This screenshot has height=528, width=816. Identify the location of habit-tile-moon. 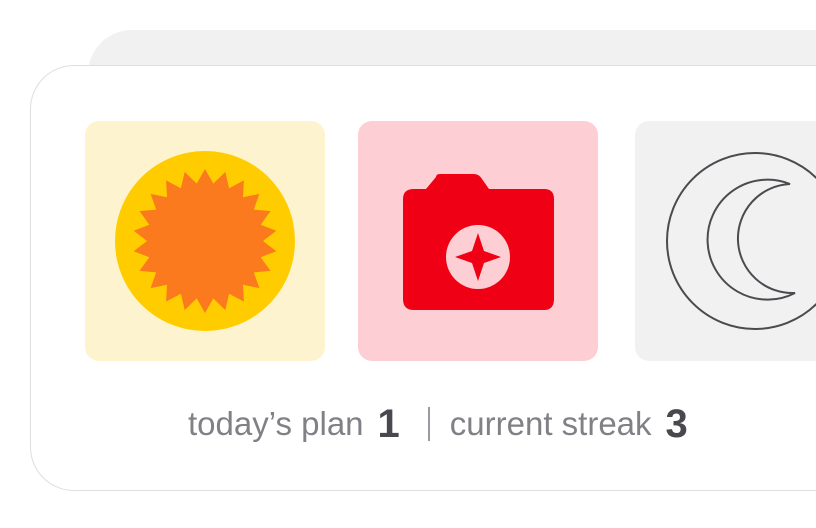
(725, 241).